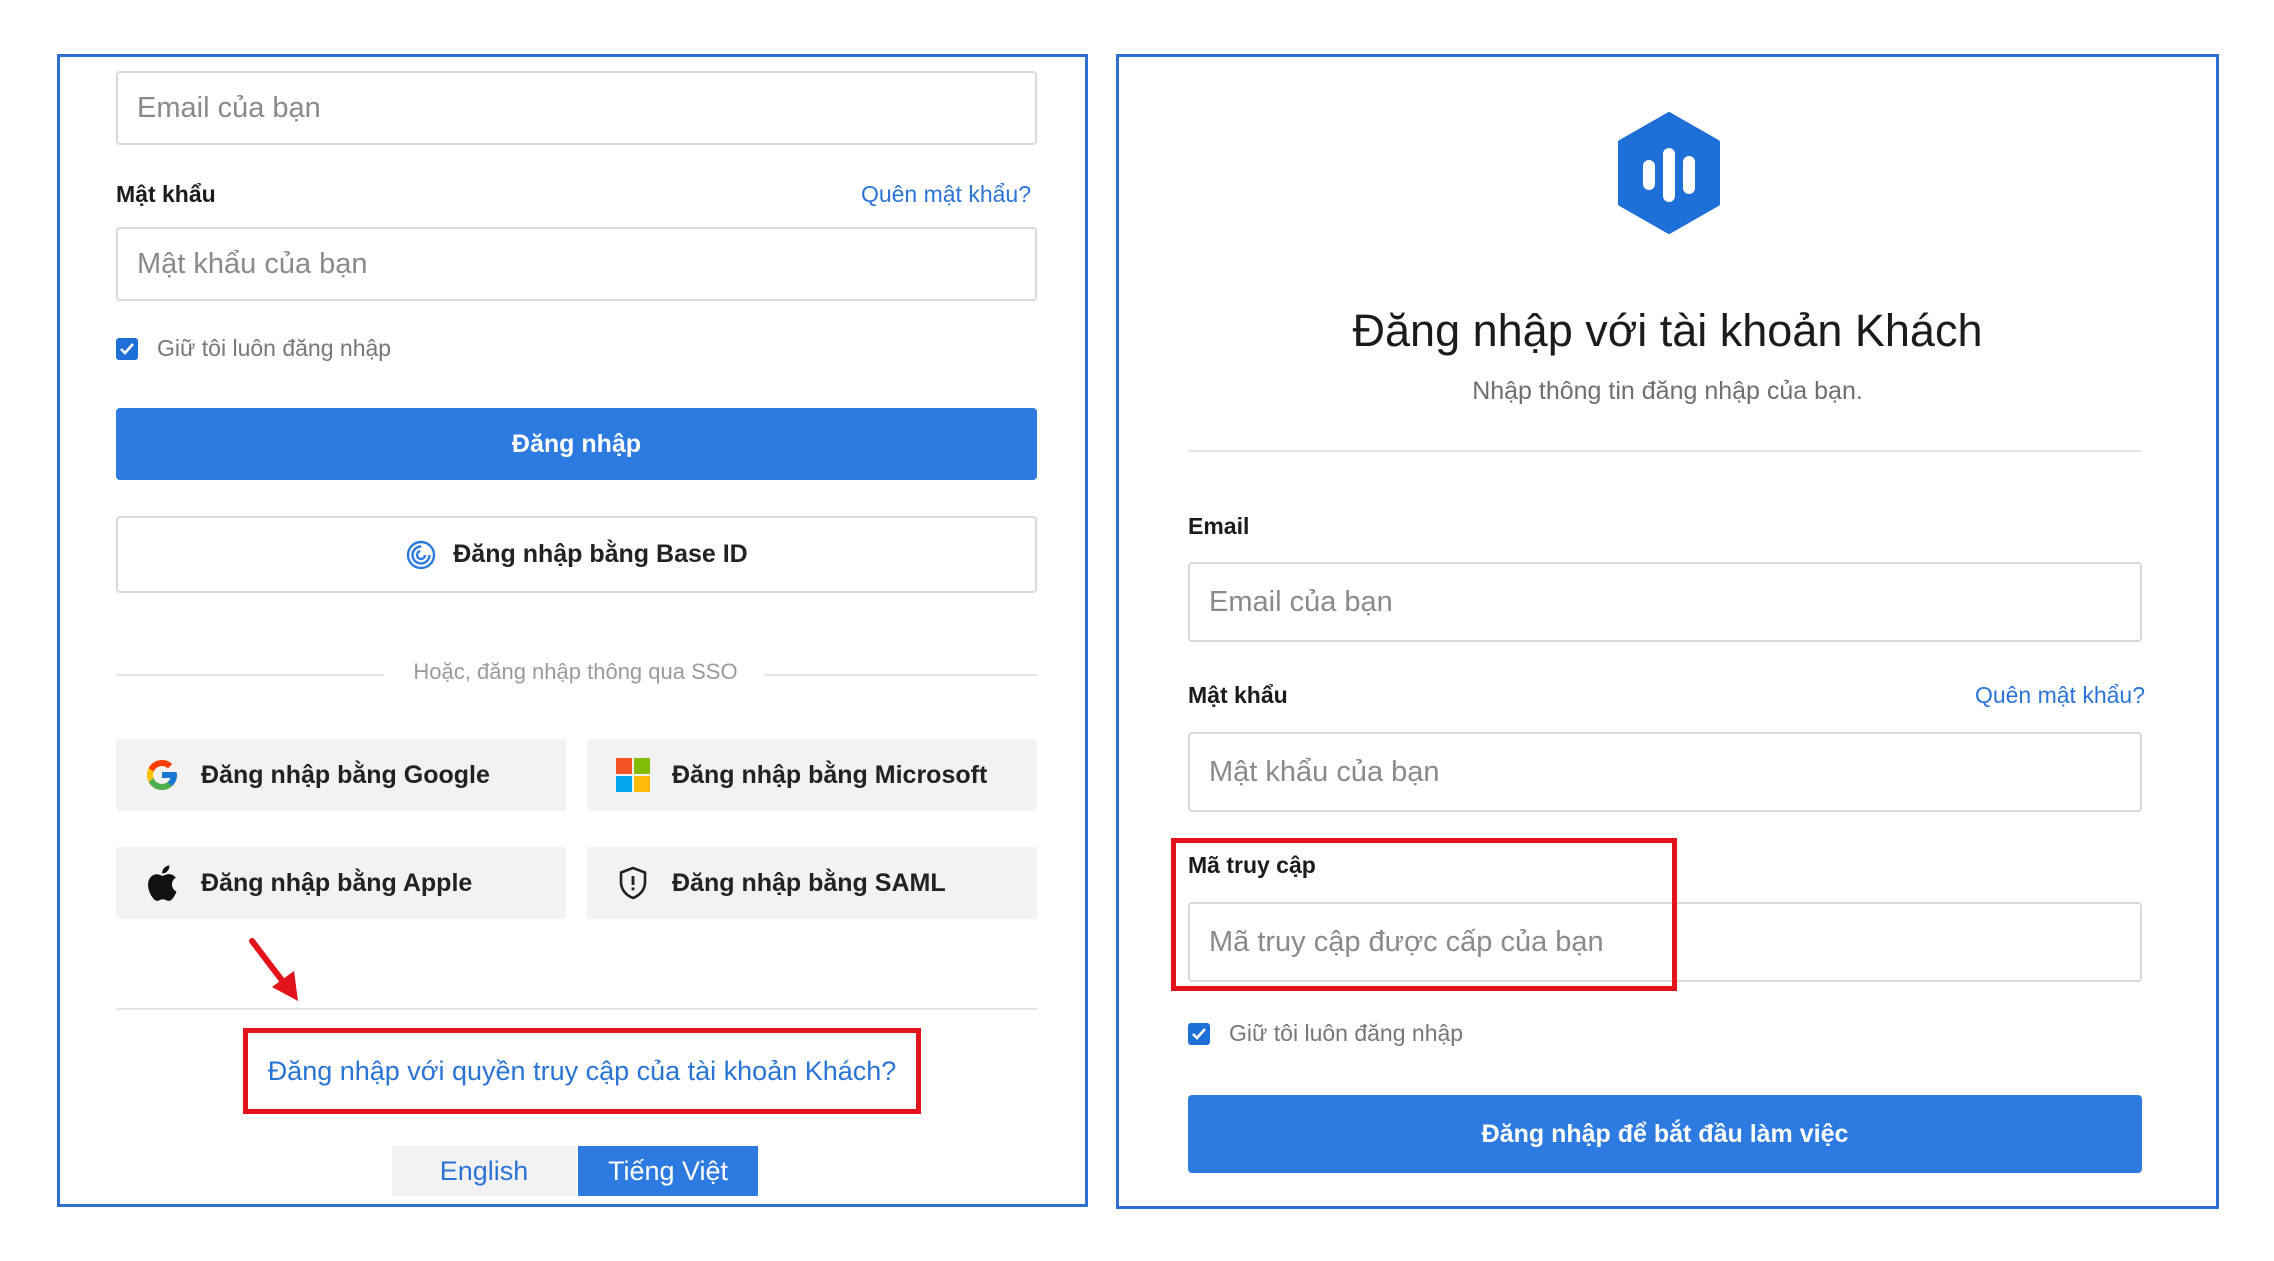 The width and height of the screenshot is (2274, 1261). What do you see at coordinates (484, 1171) in the screenshot?
I see `language-english-button: English` at bounding box center [484, 1171].